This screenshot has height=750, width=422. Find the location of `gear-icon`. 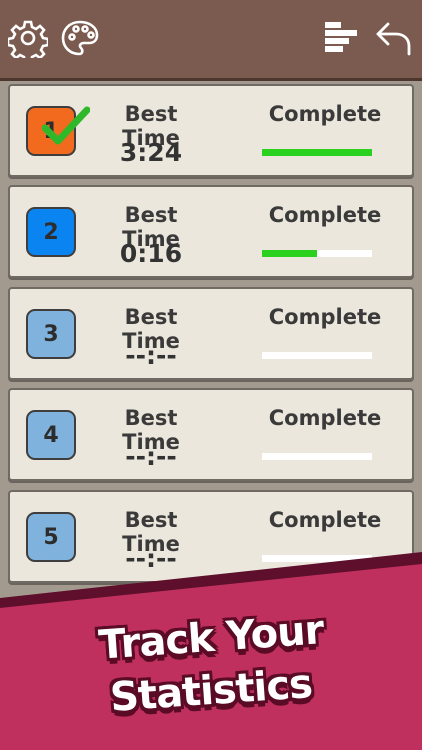

gear-icon is located at coordinates (28, 38).